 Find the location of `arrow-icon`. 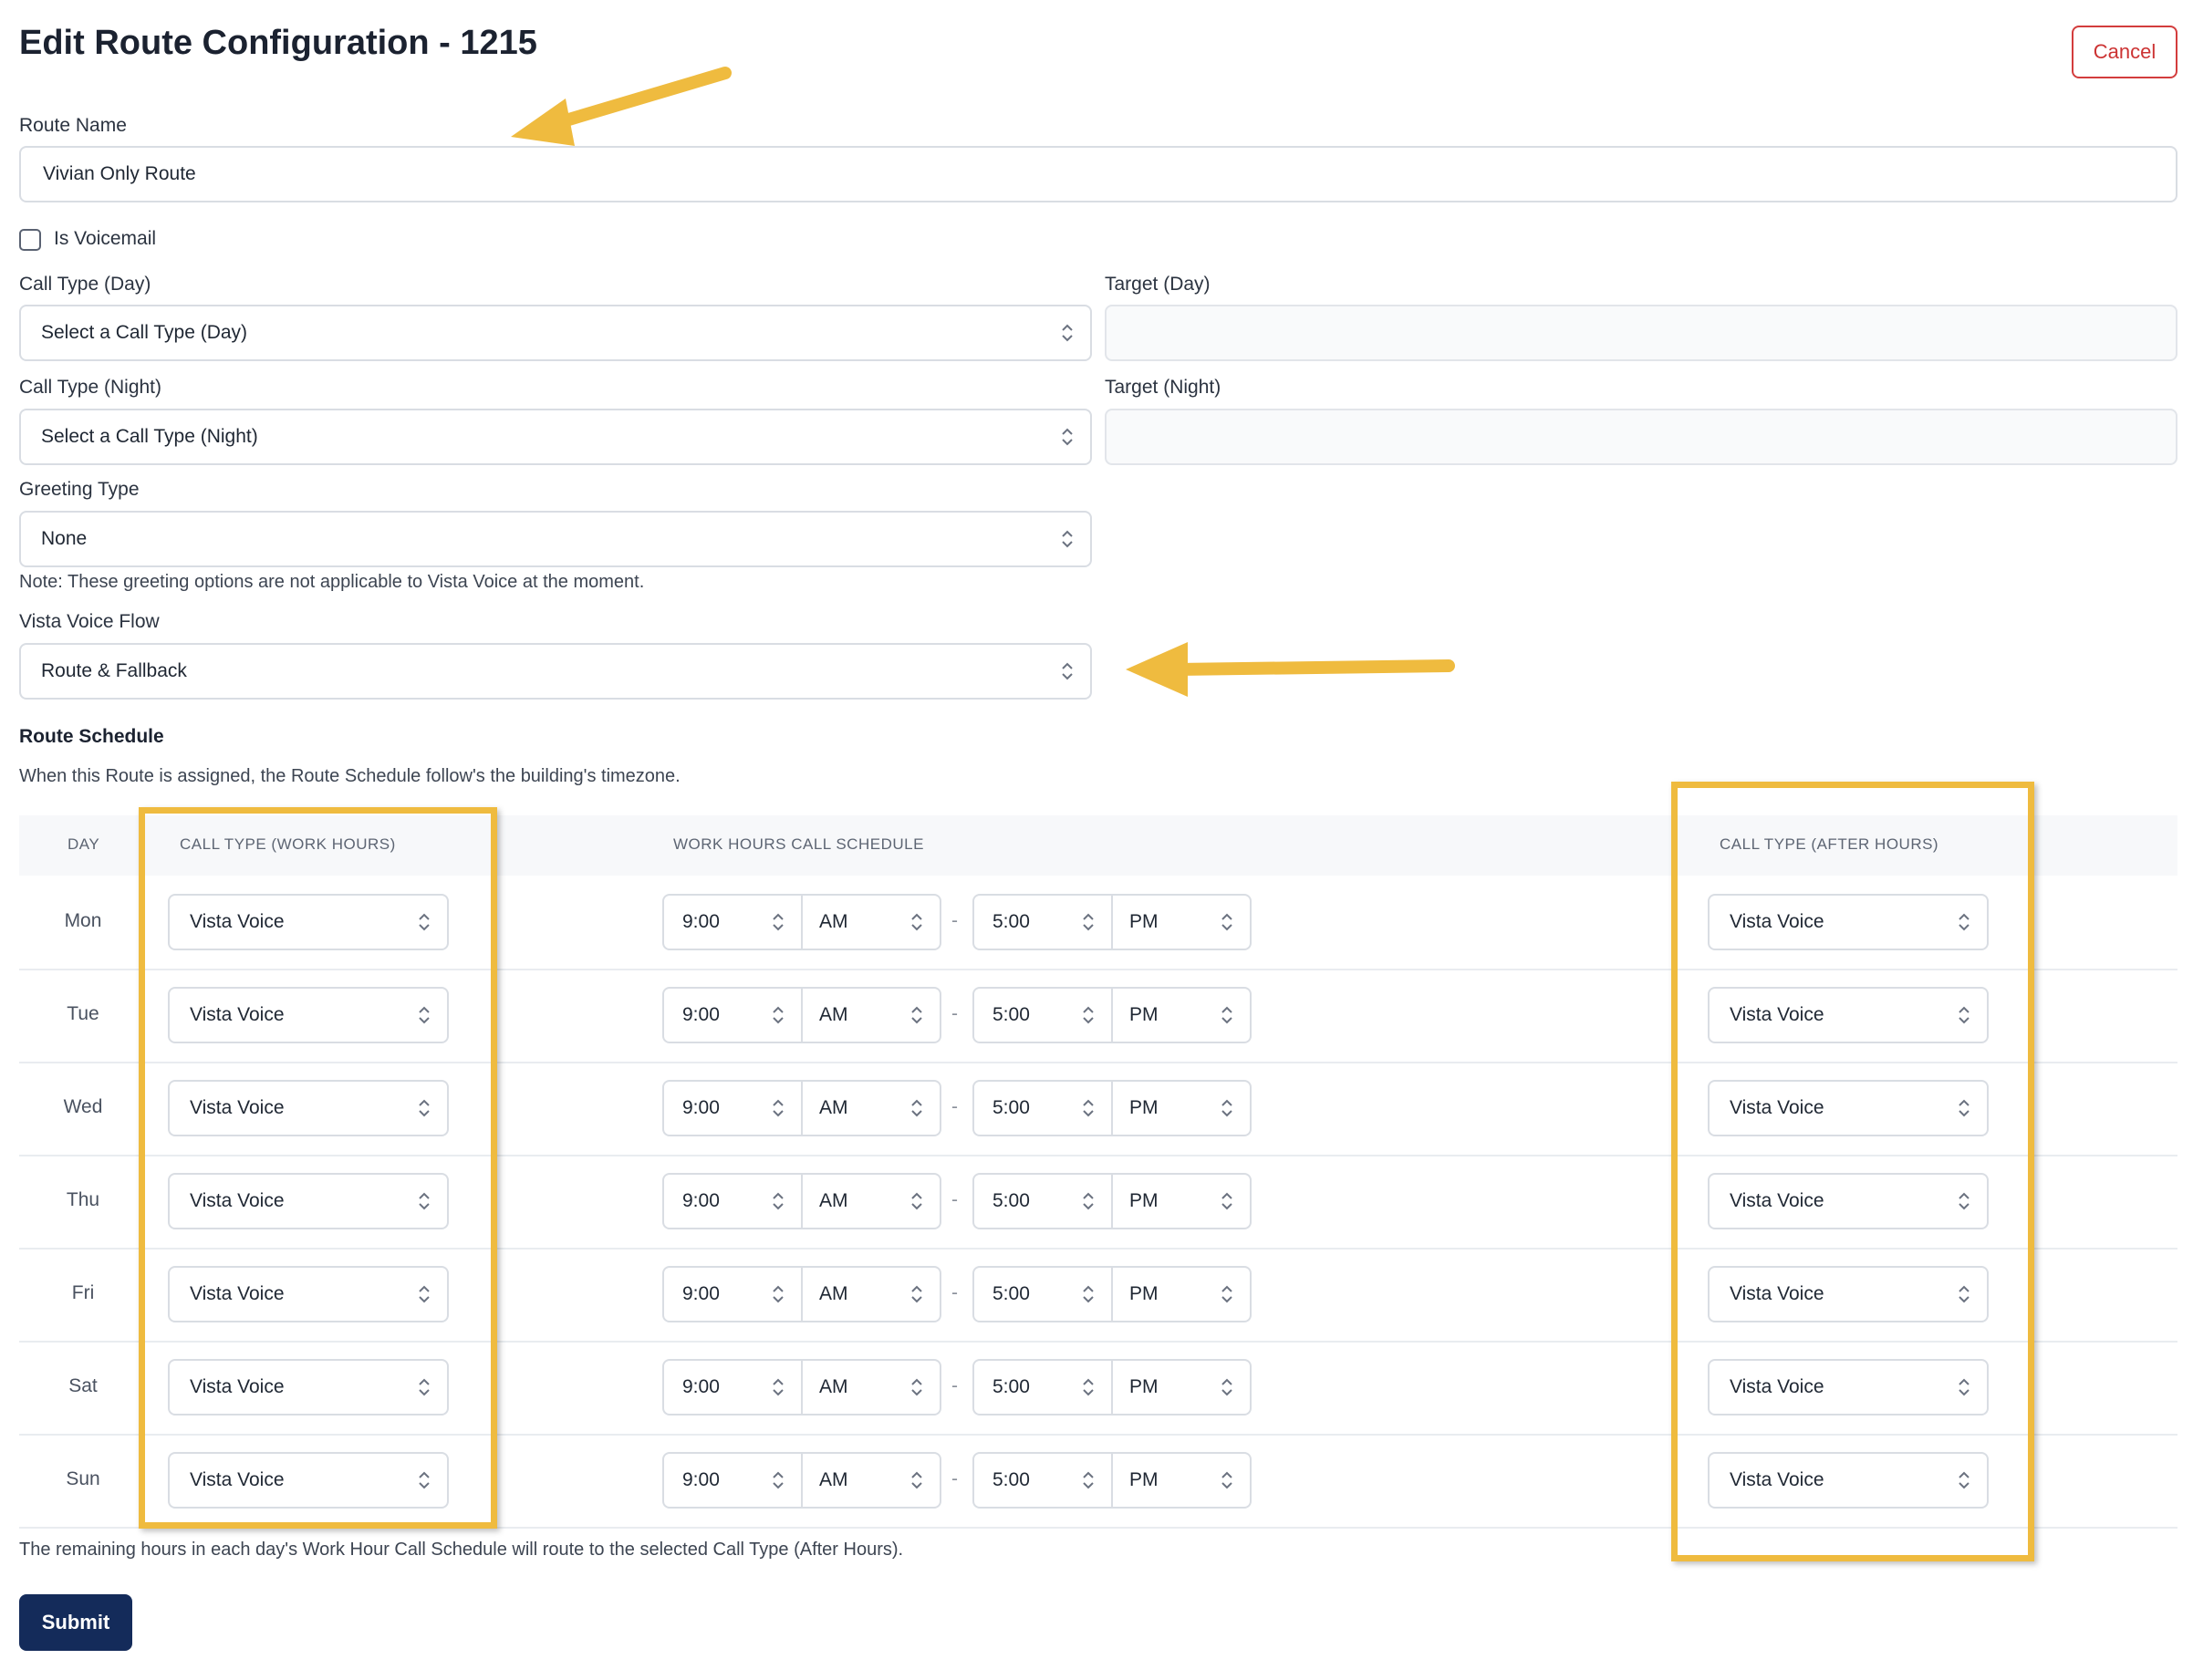

arrow-icon is located at coordinates (1290, 669).